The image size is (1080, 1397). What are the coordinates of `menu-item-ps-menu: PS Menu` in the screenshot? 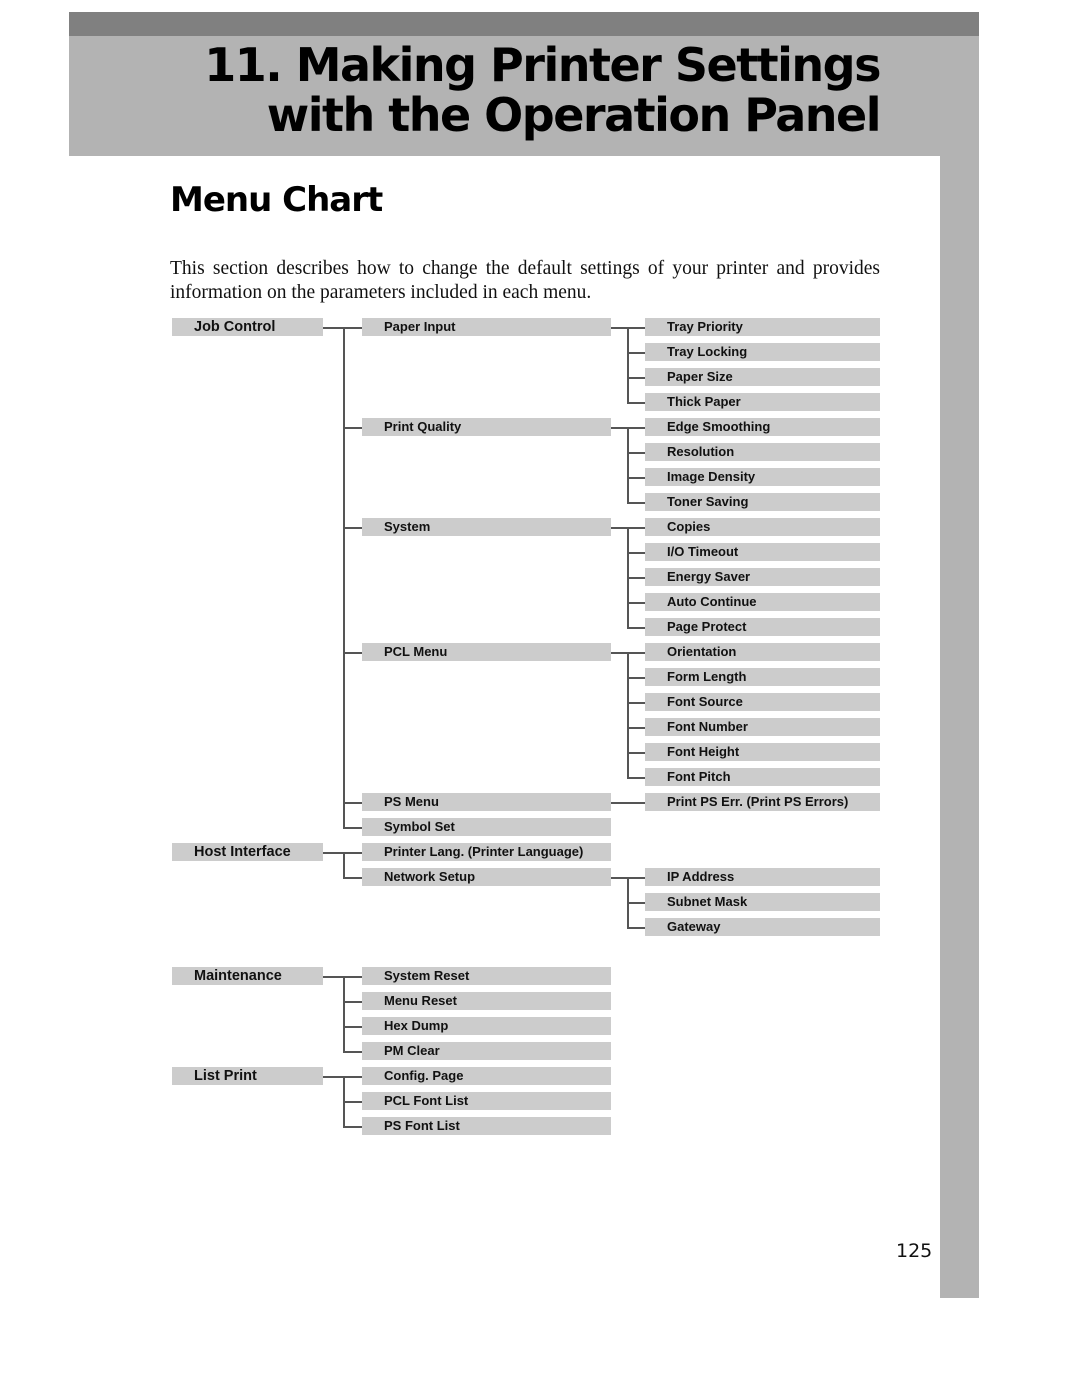 It's located at (486, 801).